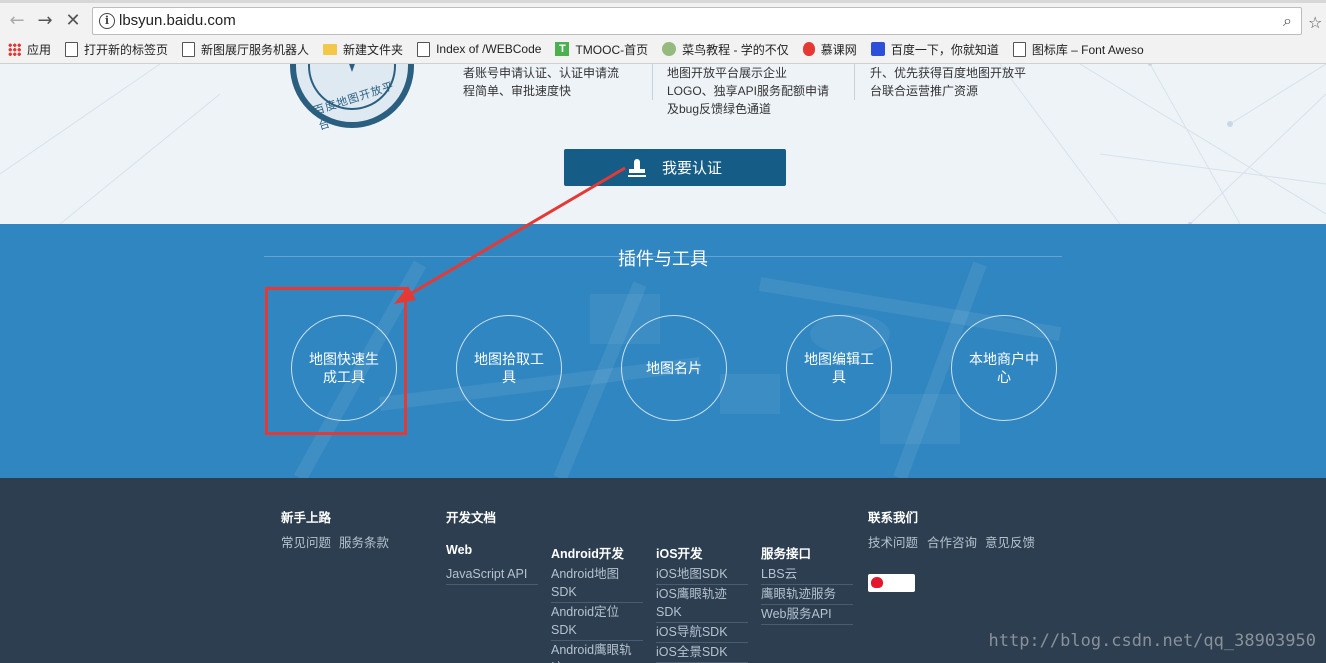  Describe the element at coordinates (541, 82) in the screenshot. I see `feature-text-1: 者账号申请认证、认证申请流 程简单、审批速度快` at that location.